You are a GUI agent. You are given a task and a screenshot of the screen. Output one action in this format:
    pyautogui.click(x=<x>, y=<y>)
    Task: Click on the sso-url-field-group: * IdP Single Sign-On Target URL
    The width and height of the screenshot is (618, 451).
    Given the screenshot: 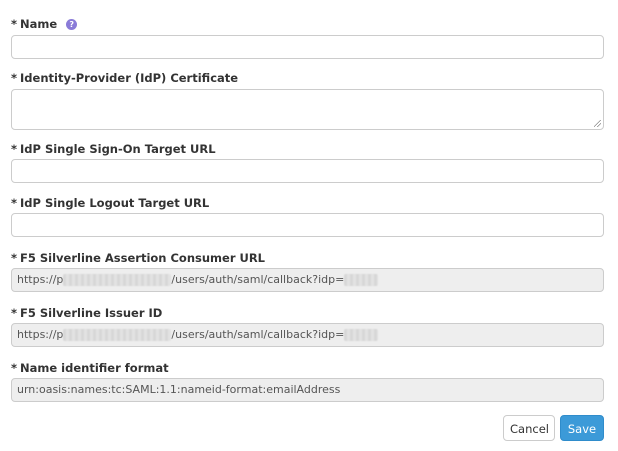 What is the action you would take?
    pyautogui.click(x=307, y=162)
    